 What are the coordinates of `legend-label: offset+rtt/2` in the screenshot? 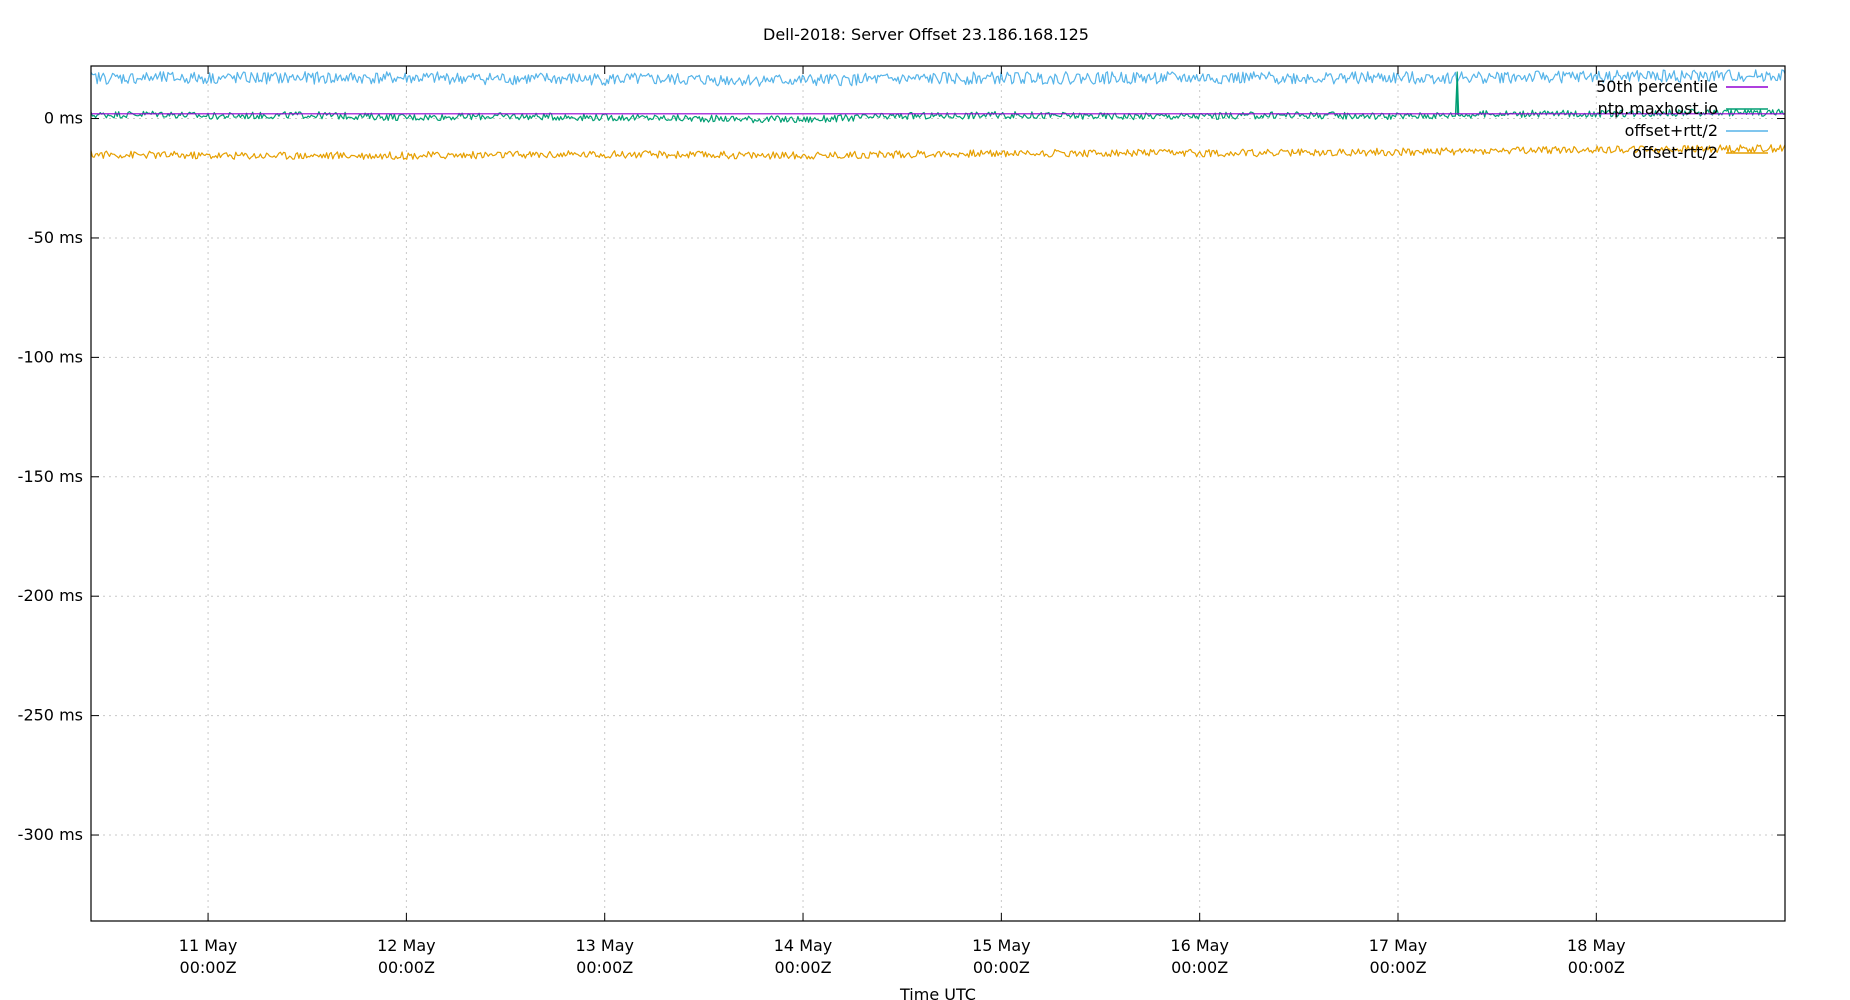 It's located at (1671, 130).